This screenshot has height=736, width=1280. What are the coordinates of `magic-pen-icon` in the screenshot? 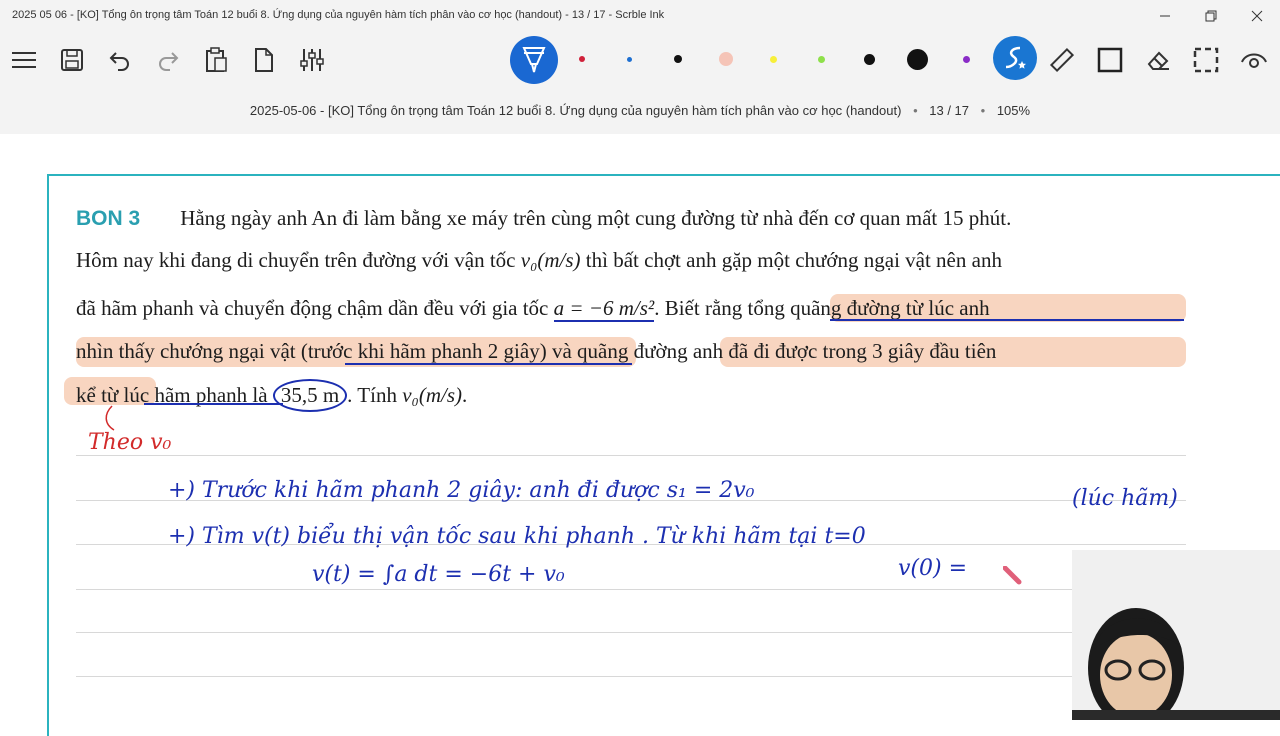 It's located at (1015, 57).